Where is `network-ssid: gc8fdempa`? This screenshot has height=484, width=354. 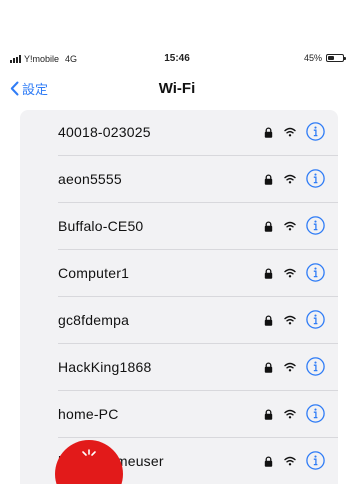 network-ssid: gc8fdempa is located at coordinates (94, 320).